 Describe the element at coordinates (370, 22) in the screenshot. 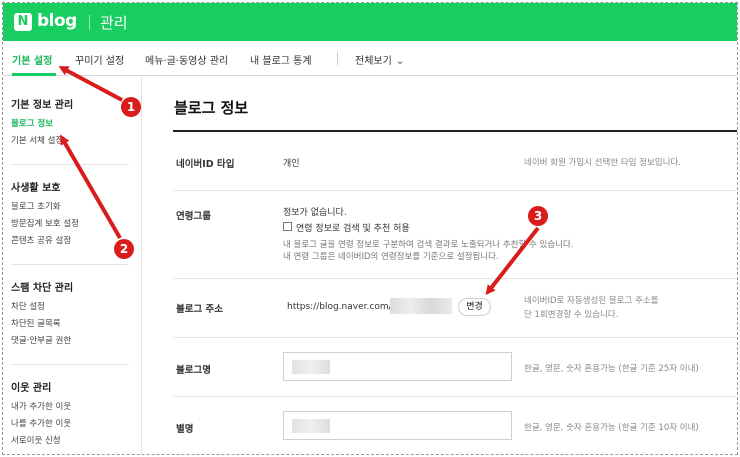

I see `top-header: N blog 관리` at that location.